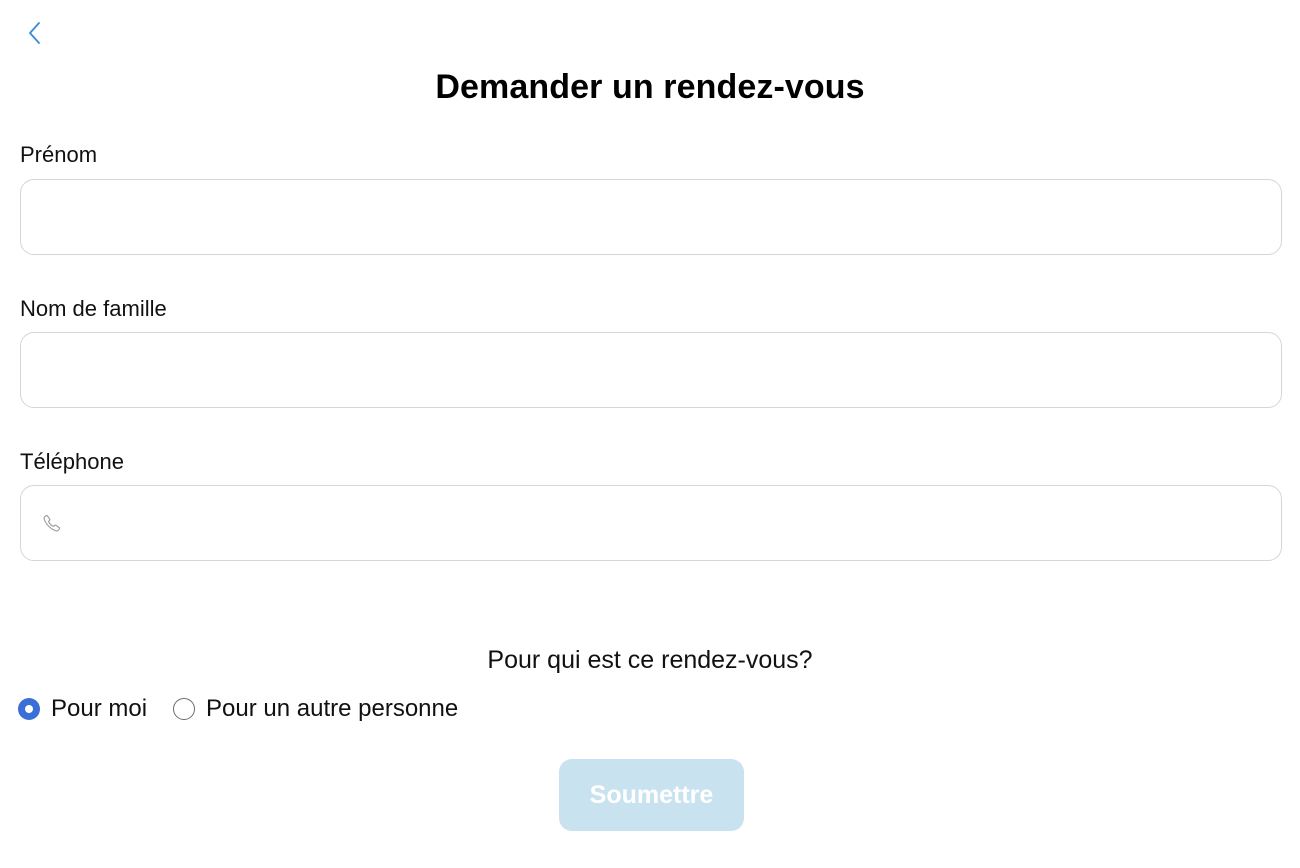  What do you see at coordinates (72, 461) in the screenshot?
I see `phone-label: Téléphone` at bounding box center [72, 461].